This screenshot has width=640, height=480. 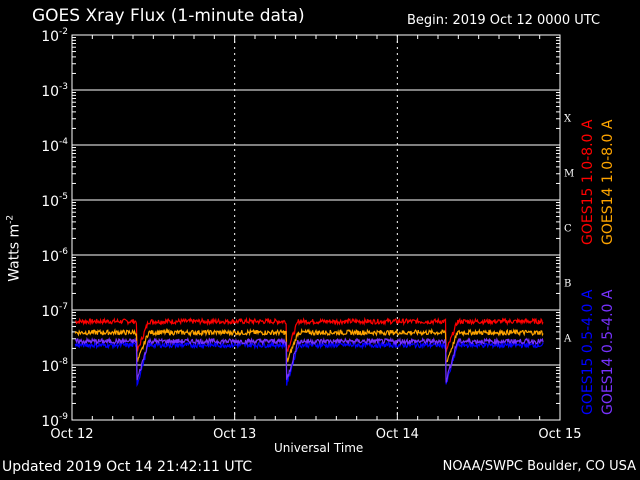 What do you see at coordinates (54, 36) in the screenshot?
I see `y-tick-label: 10-2` at bounding box center [54, 36].